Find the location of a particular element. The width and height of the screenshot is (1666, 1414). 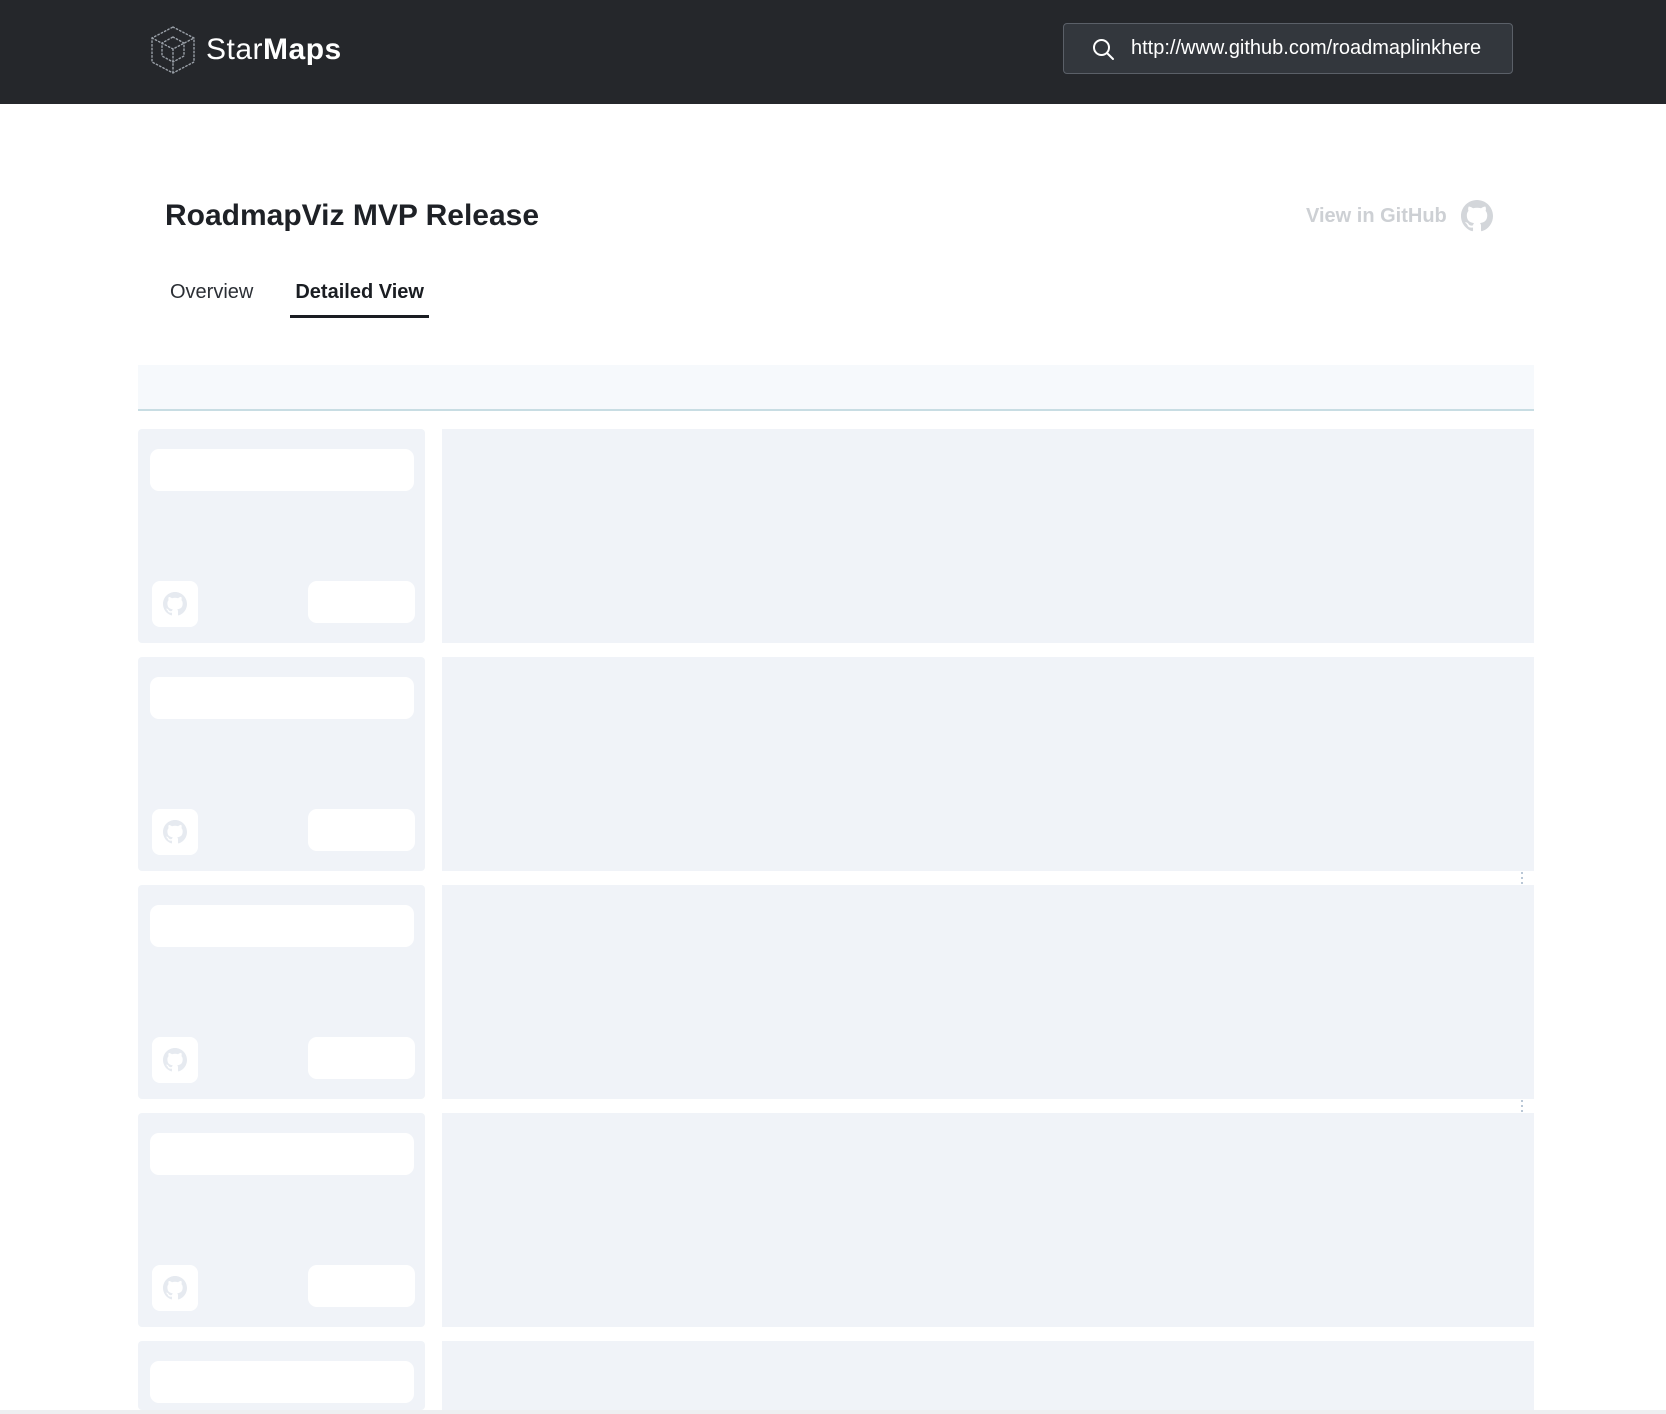

page-title: RoadmapViz MVP Release is located at coordinates (352, 215).